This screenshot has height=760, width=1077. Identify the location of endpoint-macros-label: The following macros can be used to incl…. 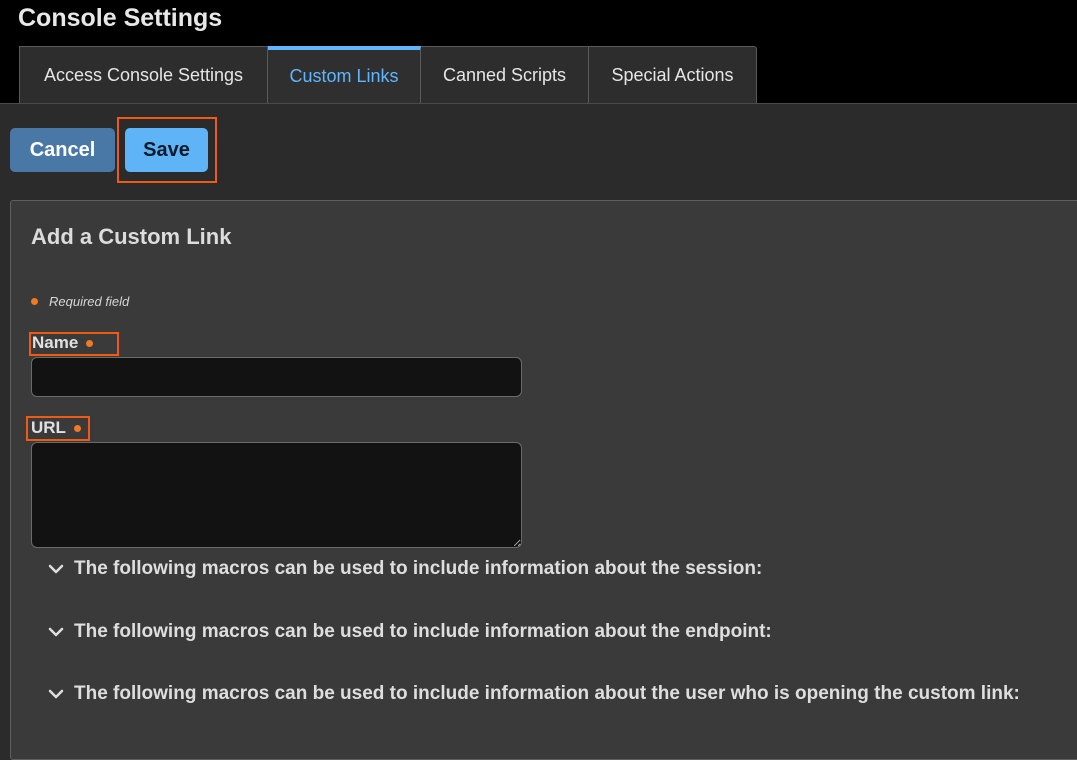
(423, 631).